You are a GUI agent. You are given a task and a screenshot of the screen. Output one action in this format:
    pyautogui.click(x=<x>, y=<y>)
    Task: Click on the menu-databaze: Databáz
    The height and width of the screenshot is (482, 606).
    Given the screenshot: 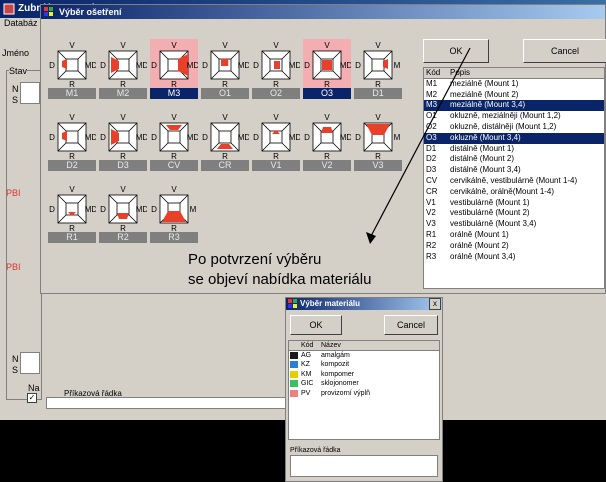 What is the action you would take?
    pyautogui.click(x=21, y=23)
    